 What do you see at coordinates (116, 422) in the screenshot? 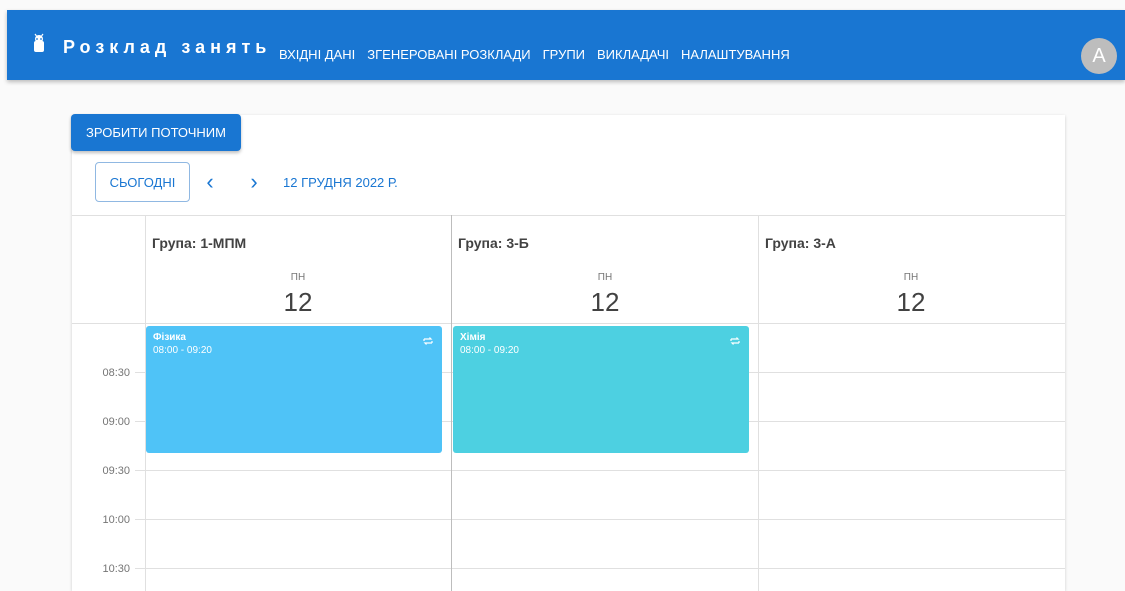
I see `time-label: 09:00` at bounding box center [116, 422].